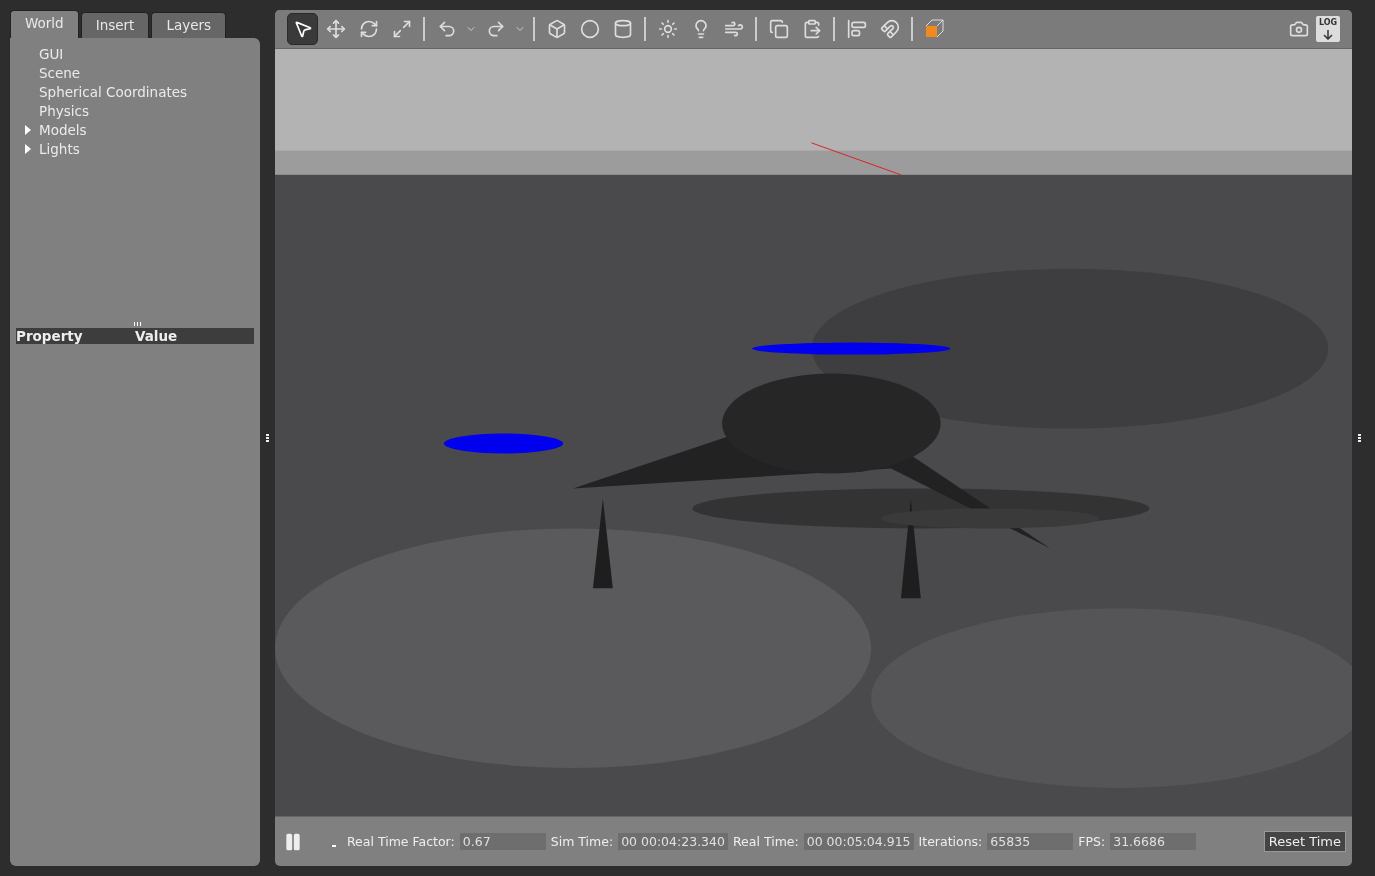 This screenshot has width=1375, height=876. I want to click on column-header: Property, so click(50, 336).